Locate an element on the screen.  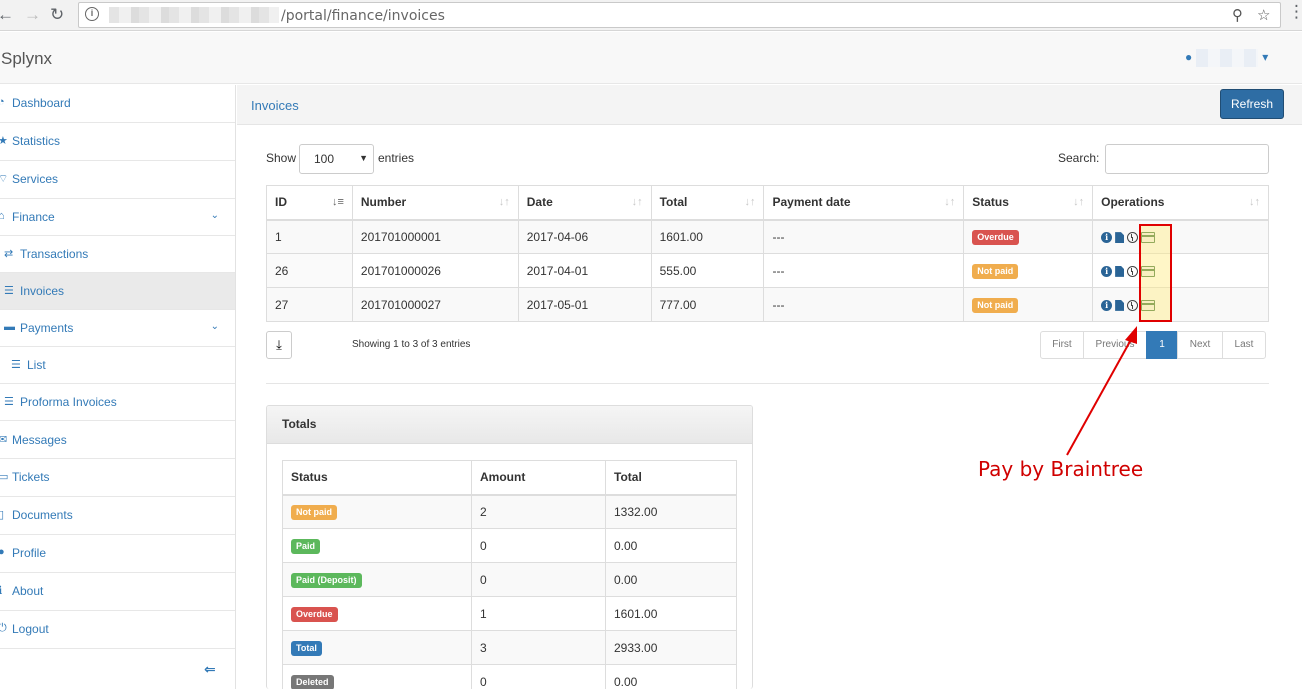
file-icon: ▯ is located at coordinates (2, 515).